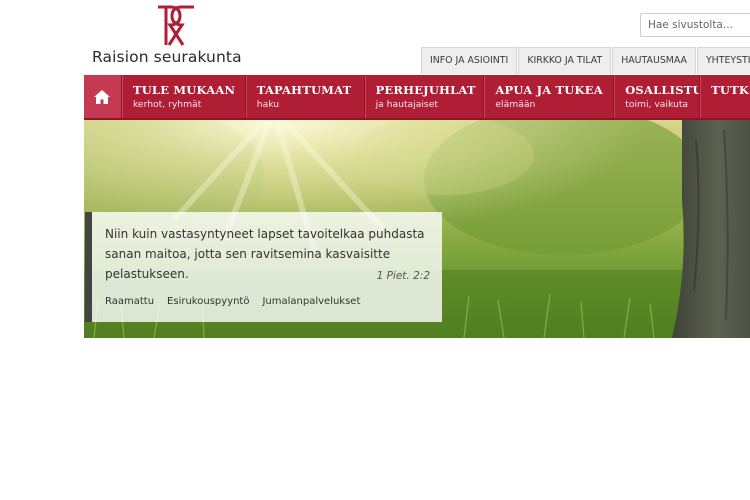 The image size is (750, 500). What do you see at coordinates (469, 60) in the screenshot?
I see `utility-link-info: INFO JA ASIOINTI` at bounding box center [469, 60].